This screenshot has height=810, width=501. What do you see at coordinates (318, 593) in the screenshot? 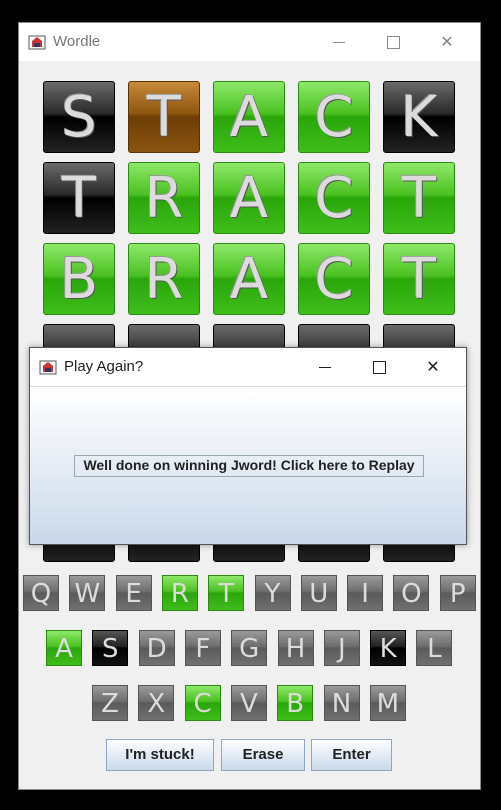
I see `key-u: U` at bounding box center [318, 593].